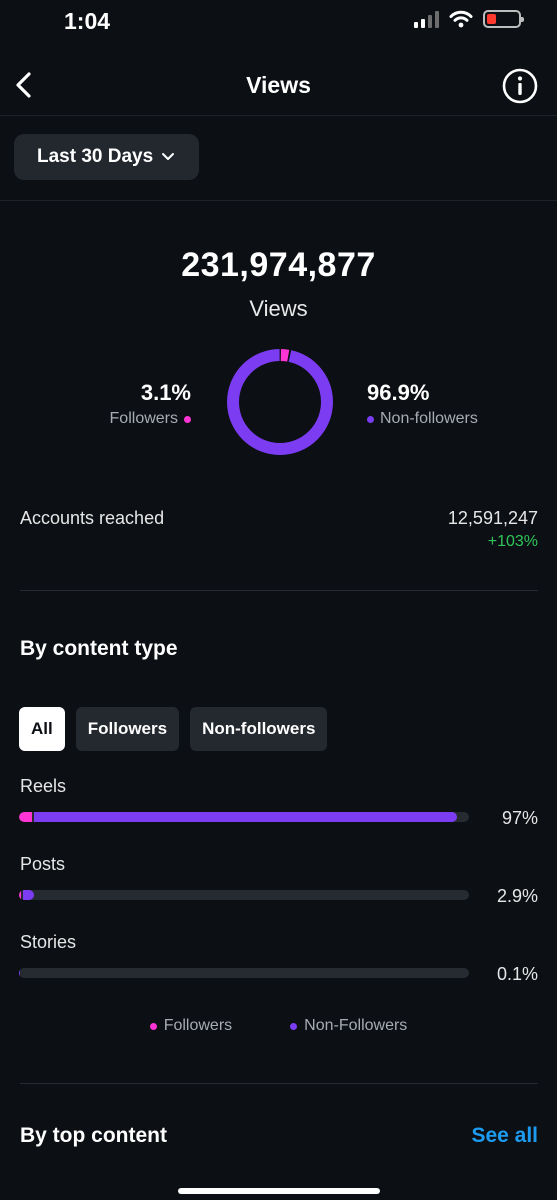 The width and height of the screenshot is (557, 1200). Describe the element at coordinates (461, 19) in the screenshot. I see `wifi-icon` at that location.